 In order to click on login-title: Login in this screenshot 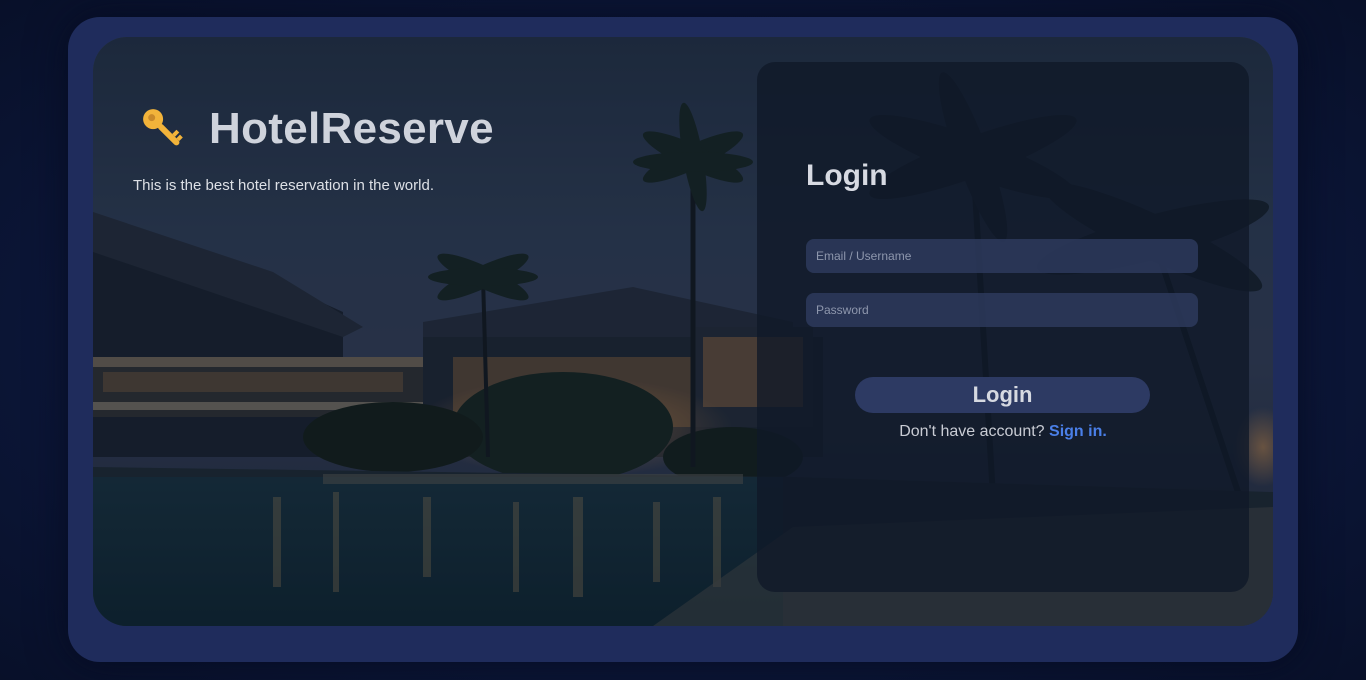, I will do `click(847, 175)`.